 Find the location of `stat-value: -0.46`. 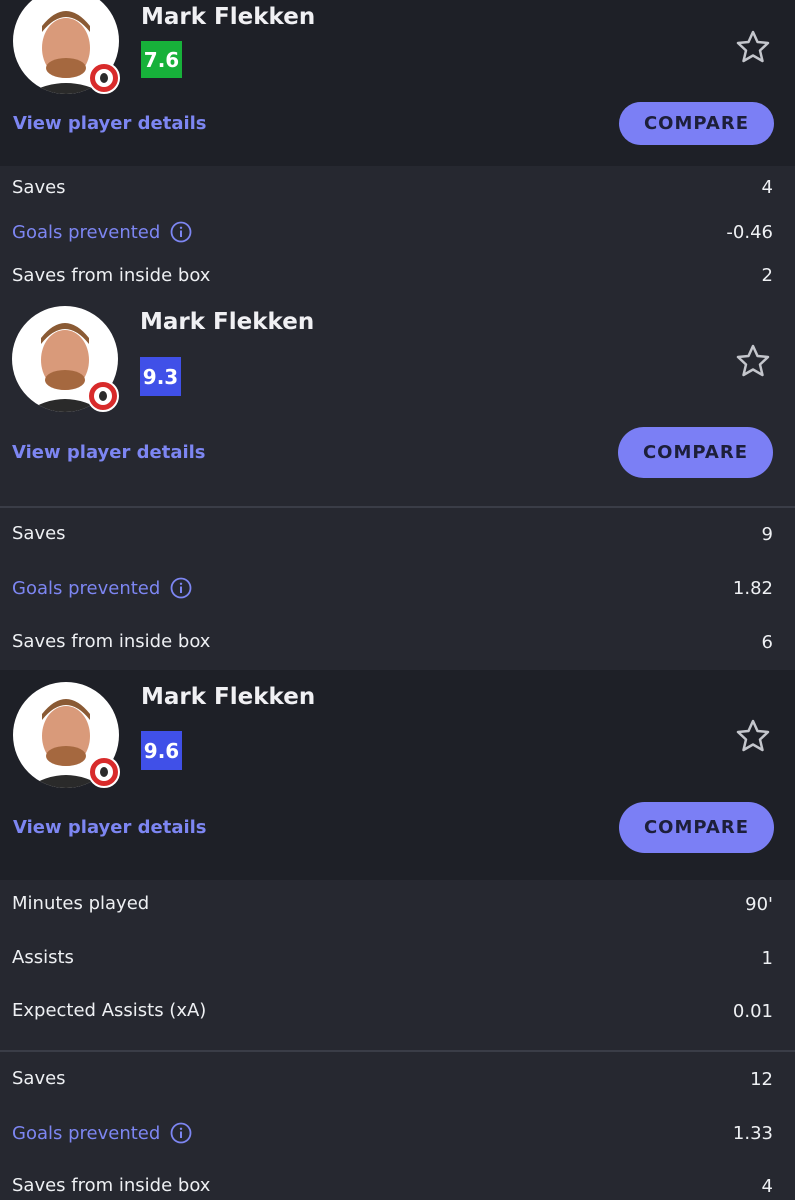

stat-value: -0.46 is located at coordinates (749, 232).